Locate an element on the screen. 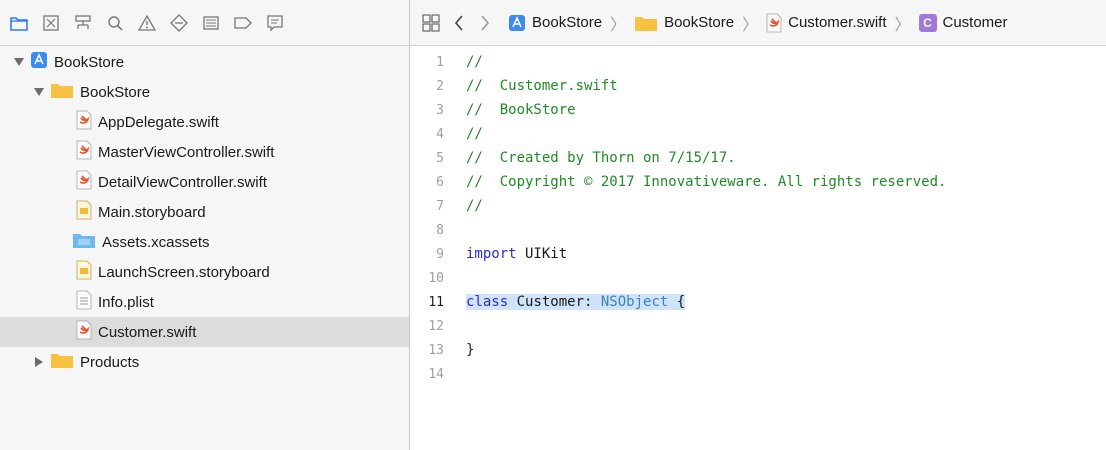  code-line: 4 // is located at coordinates (758, 134).